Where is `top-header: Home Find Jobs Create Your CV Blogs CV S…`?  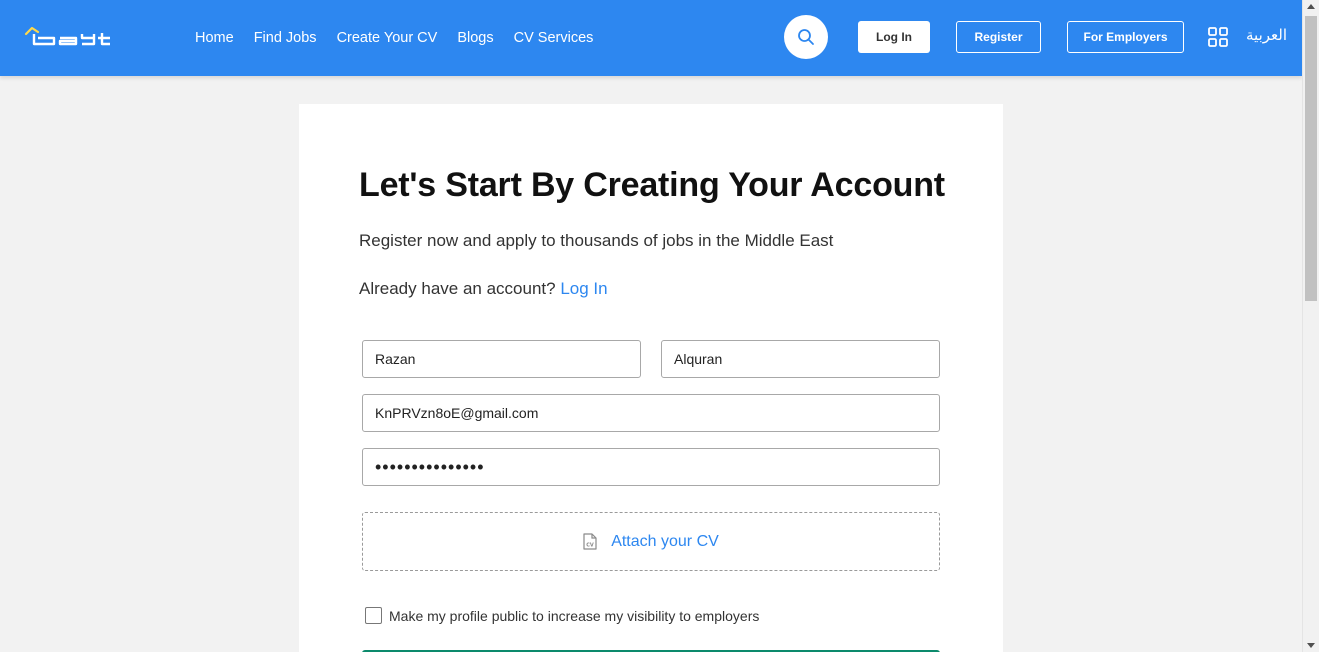 top-header: Home Find Jobs Create Your CV Blogs CV S… is located at coordinates (651, 38).